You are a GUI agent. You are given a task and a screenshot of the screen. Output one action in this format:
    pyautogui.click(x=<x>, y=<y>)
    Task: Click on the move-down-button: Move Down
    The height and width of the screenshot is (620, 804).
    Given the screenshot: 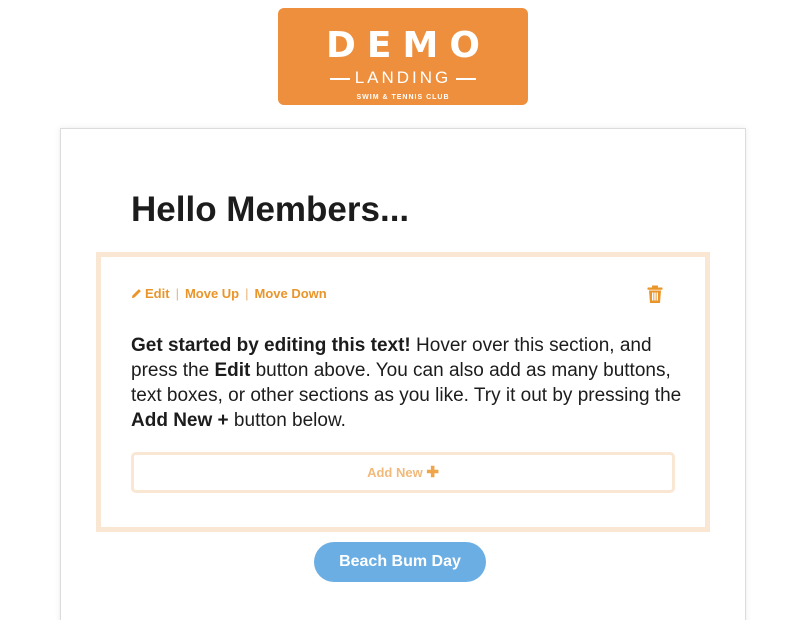 What is the action you would take?
    pyautogui.click(x=291, y=293)
    